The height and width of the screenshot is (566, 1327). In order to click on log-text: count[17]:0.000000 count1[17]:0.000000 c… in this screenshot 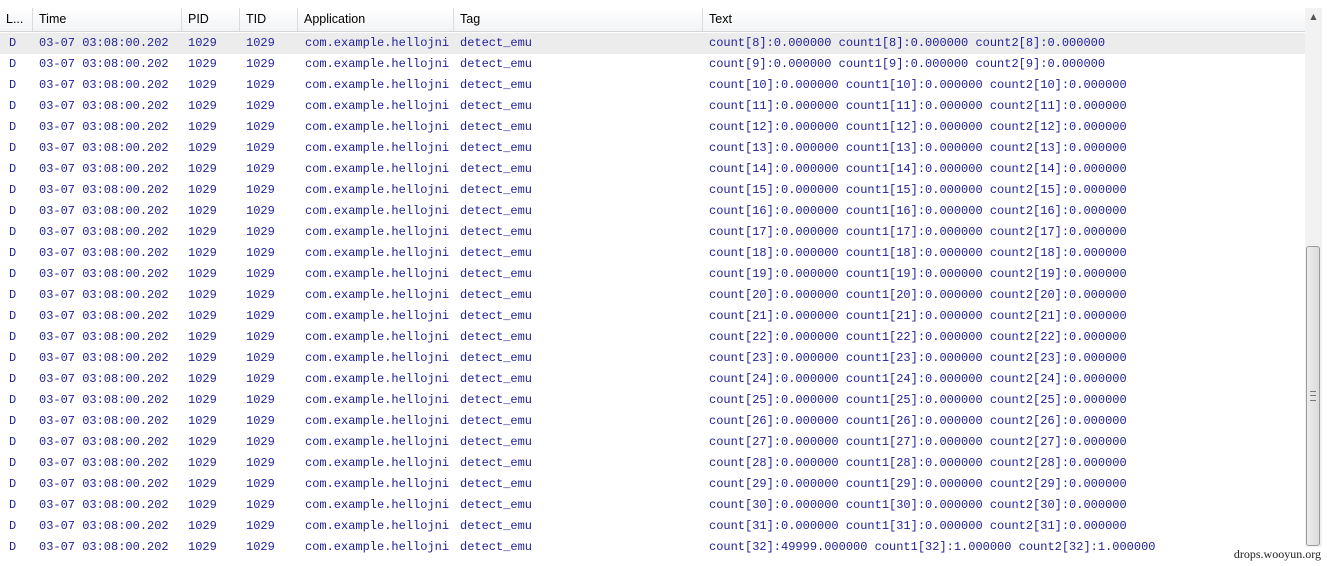, I will do `click(918, 232)`.